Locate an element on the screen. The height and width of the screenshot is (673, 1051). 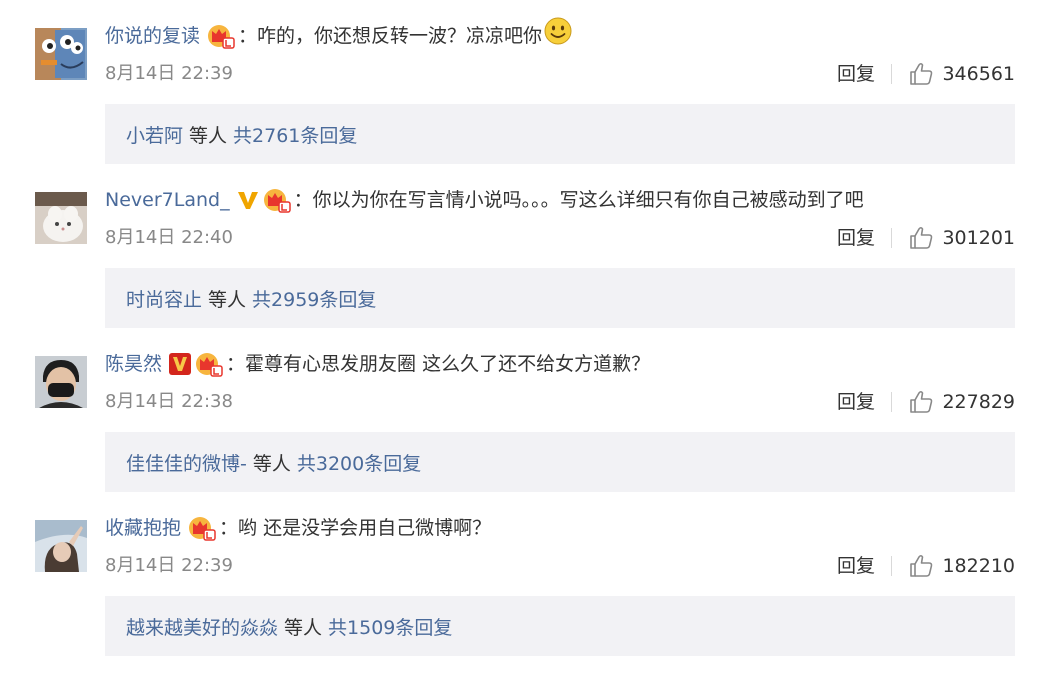
reply-summary: 时尚容止 等人 共2959条回复 is located at coordinates (560, 298).